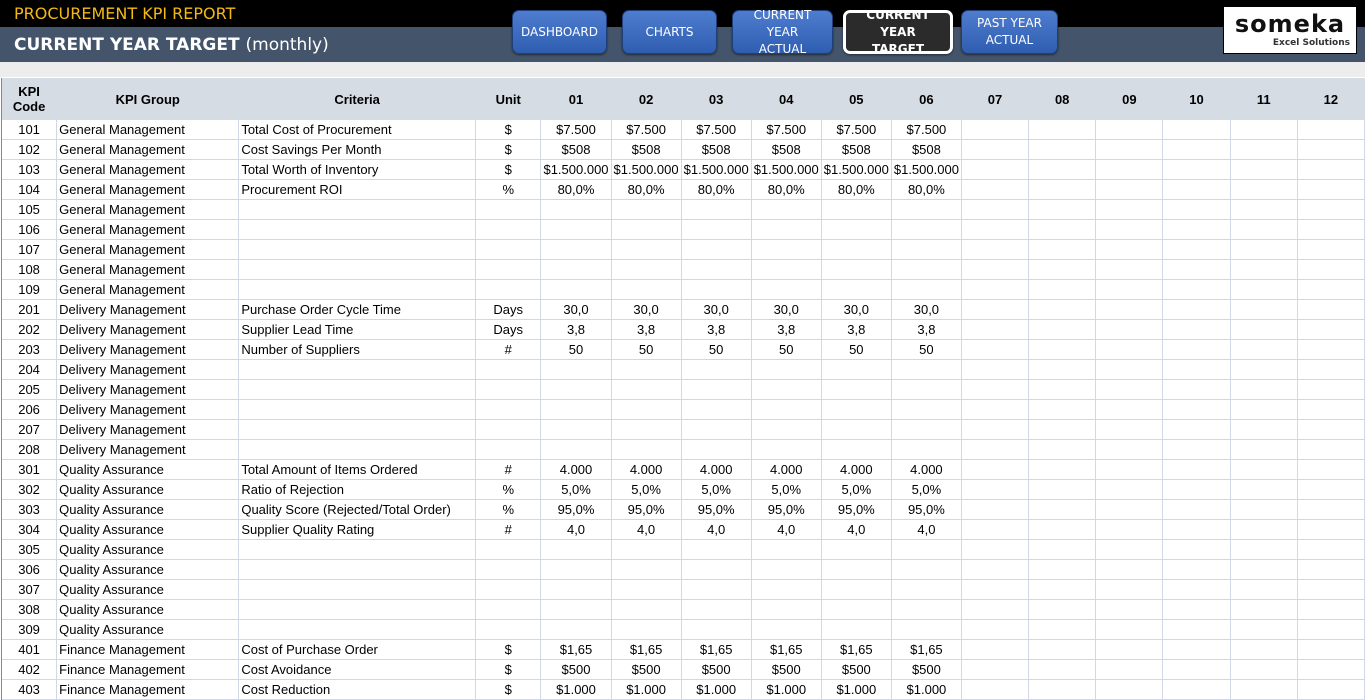 Image resolution: width=1365 pixels, height=700 pixels. Describe the element at coordinates (357, 130) in the screenshot. I see `cell-criteria: Total Cost of Procurement` at that location.